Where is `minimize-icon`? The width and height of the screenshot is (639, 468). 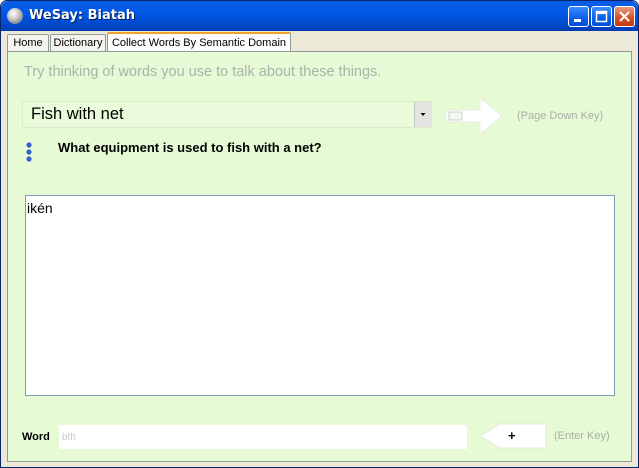 minimize-icon is located at coordinates (577, 20).